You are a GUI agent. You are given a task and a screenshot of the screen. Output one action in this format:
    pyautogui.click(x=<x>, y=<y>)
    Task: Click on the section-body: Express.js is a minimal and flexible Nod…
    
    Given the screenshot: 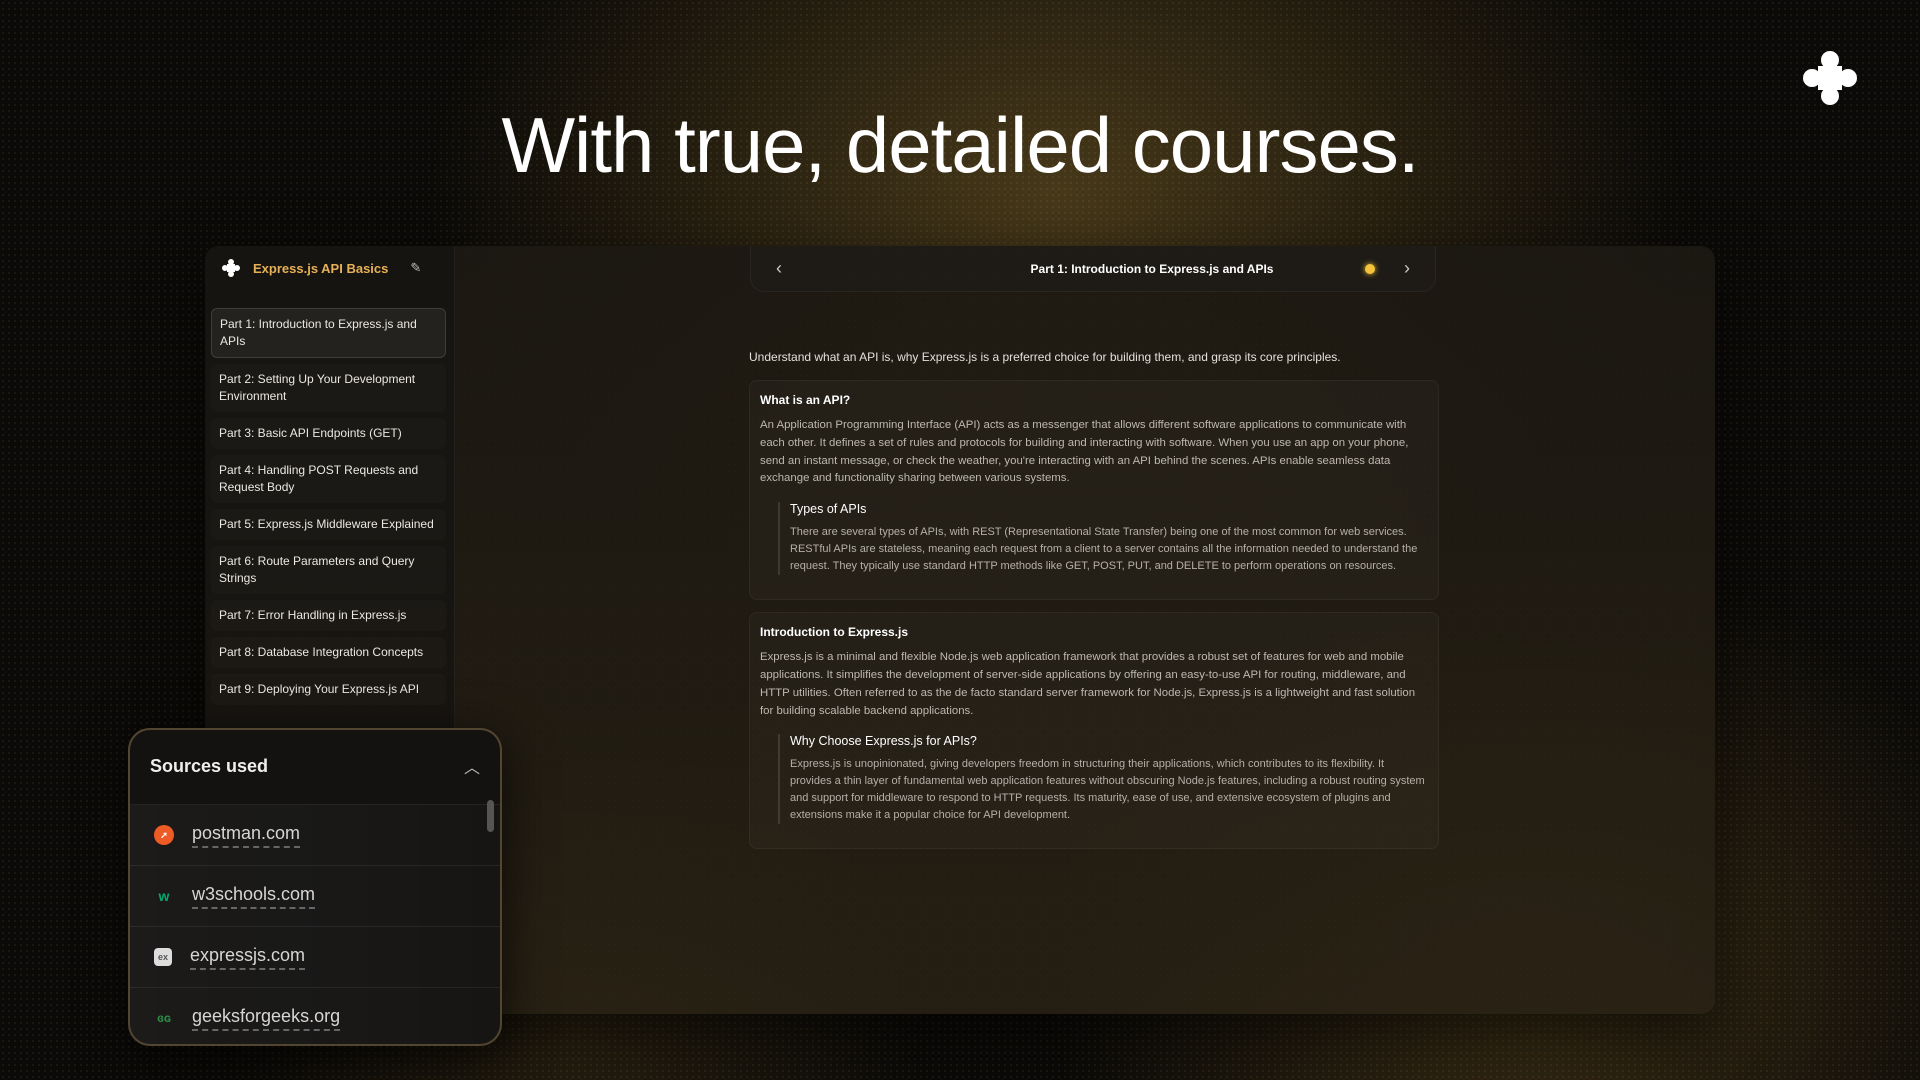 What is the action you would take?
    pyautogui.click(x=1088, y=684)
    